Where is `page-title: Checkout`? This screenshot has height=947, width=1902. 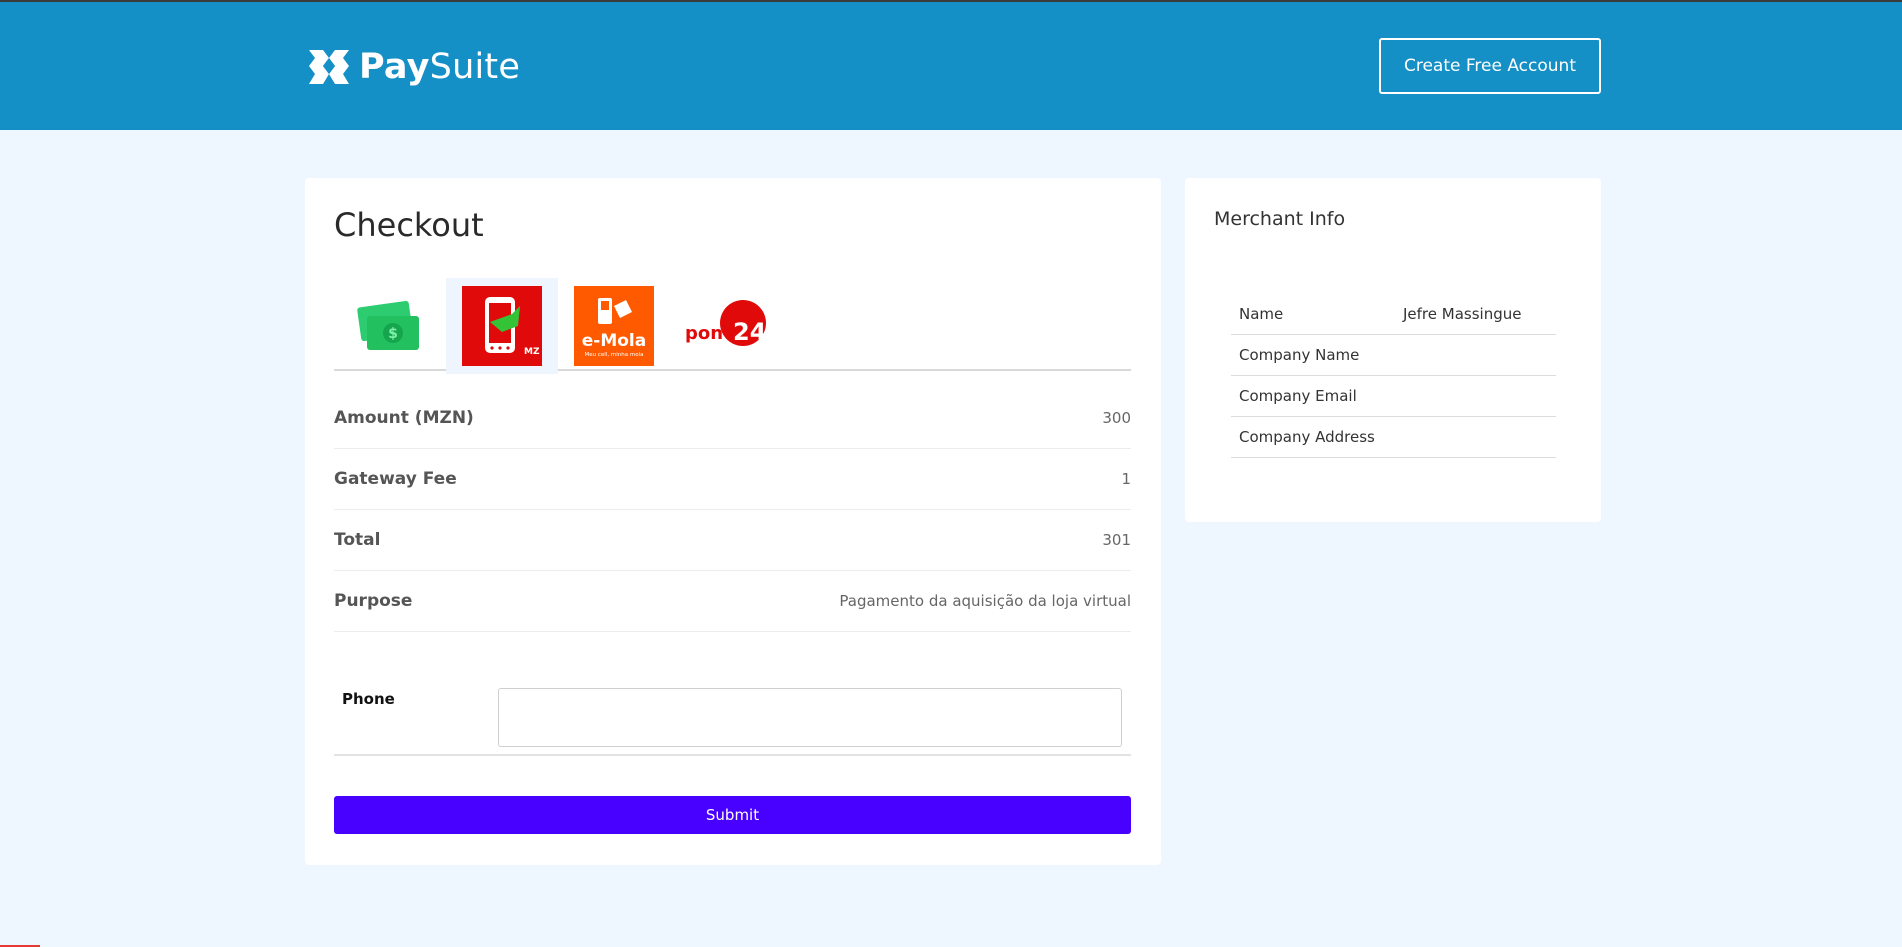
page-title: Checkout is located at coordinates (409, 225).